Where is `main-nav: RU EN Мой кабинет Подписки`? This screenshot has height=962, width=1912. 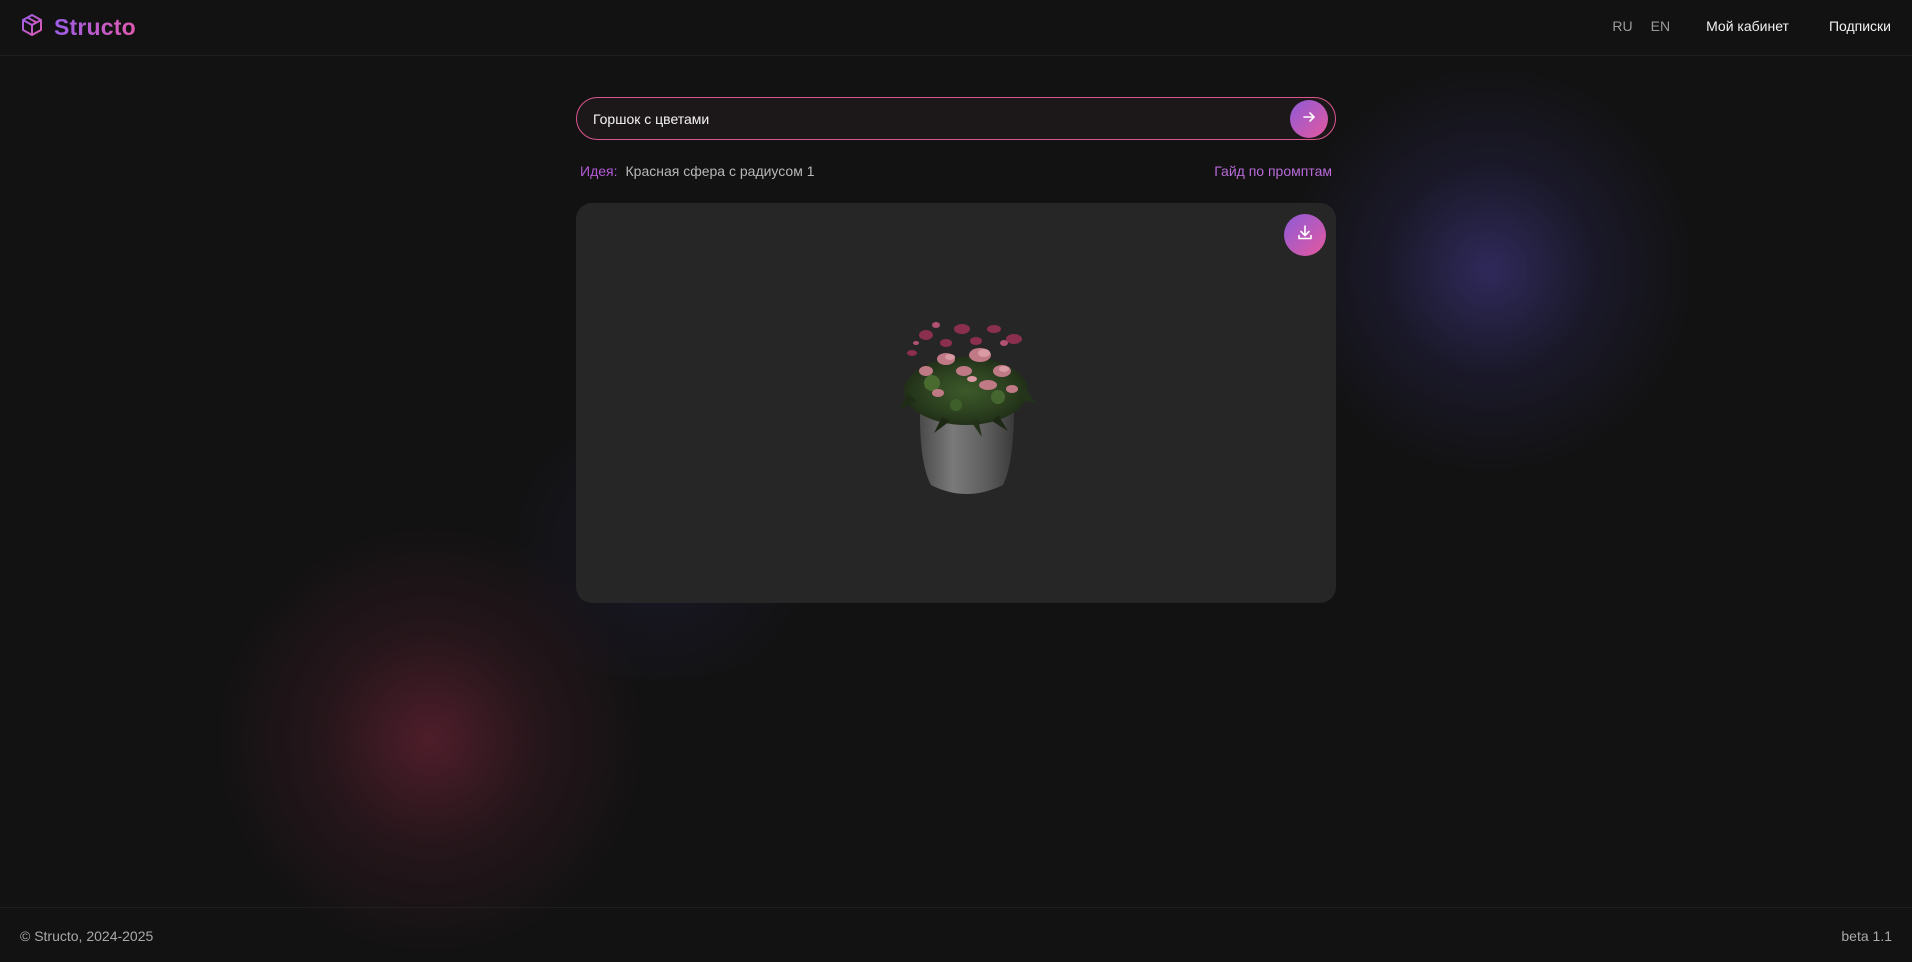 main-nav: RU EN Мой кабинет Подписки is located at coordinates (1751, 26).